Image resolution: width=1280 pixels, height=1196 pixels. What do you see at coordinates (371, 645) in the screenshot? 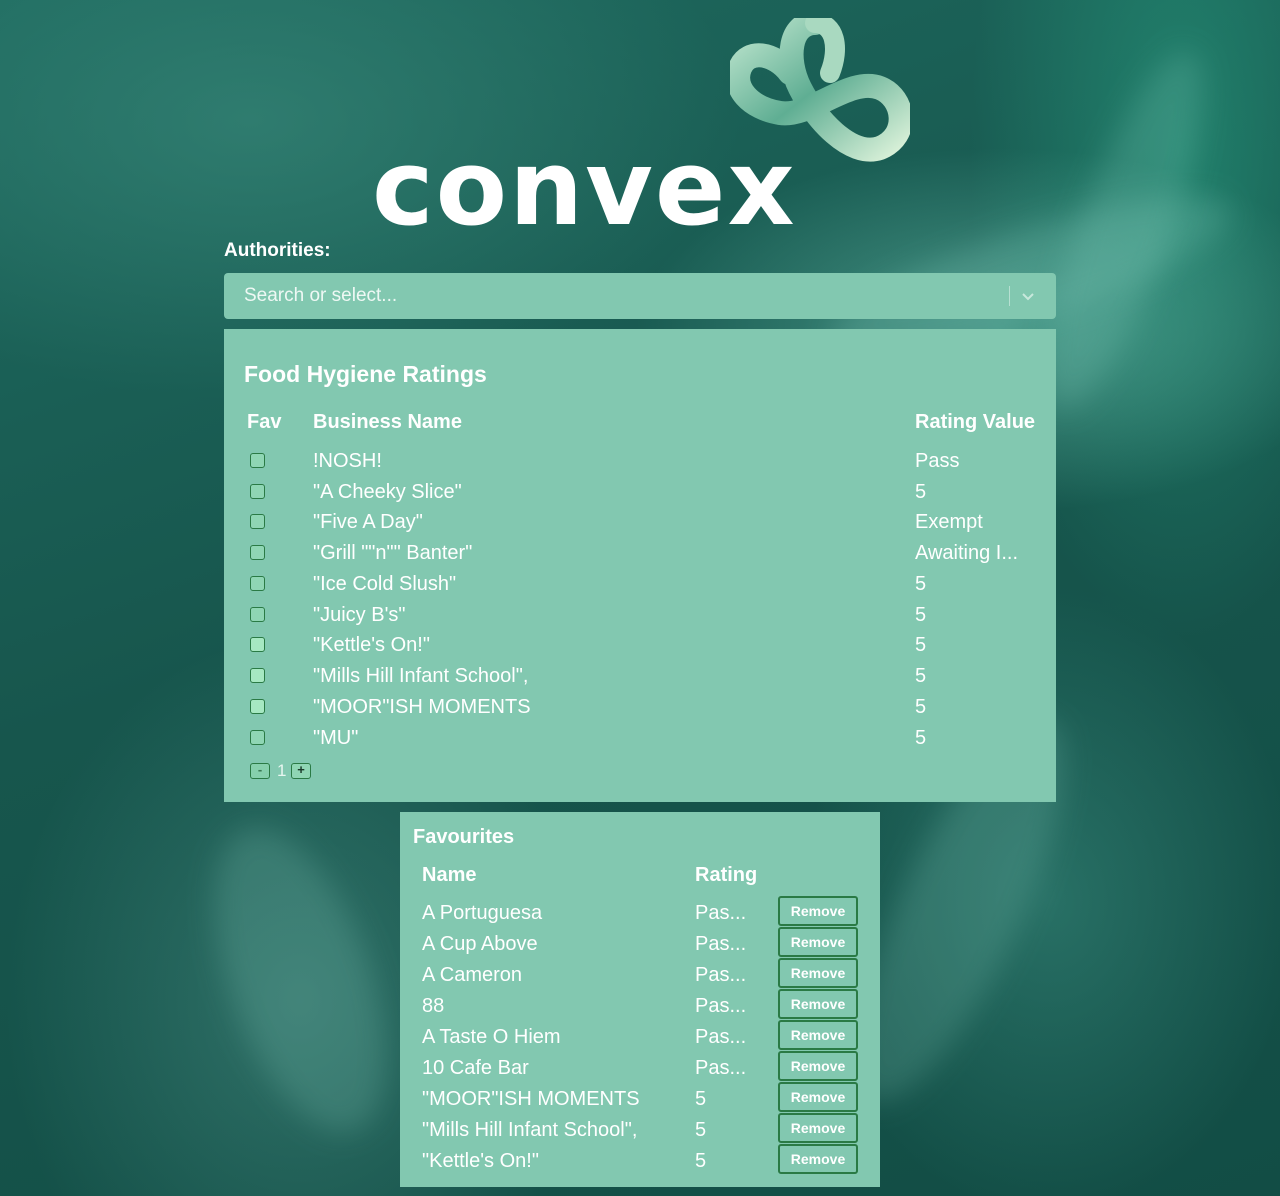
I see `business-name-cell: "Kettle's On!"` at bounding box center [371, 645].